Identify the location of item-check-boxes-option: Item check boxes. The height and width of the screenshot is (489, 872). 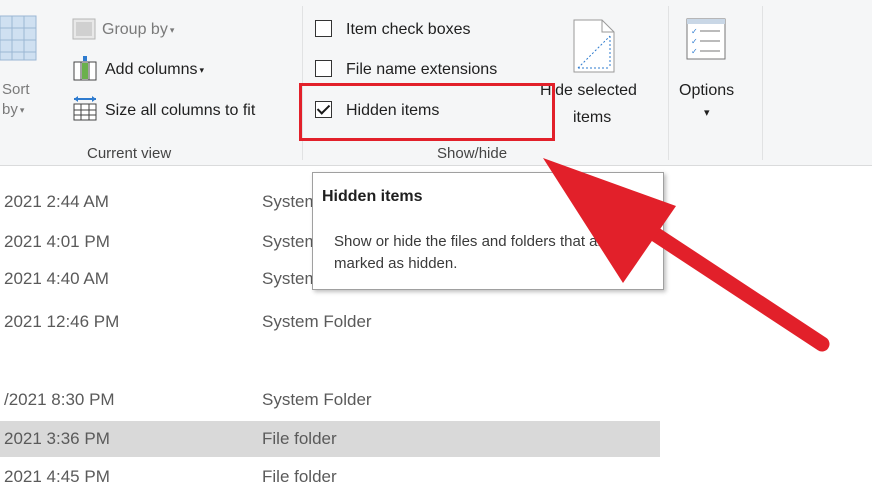
(415, 30).